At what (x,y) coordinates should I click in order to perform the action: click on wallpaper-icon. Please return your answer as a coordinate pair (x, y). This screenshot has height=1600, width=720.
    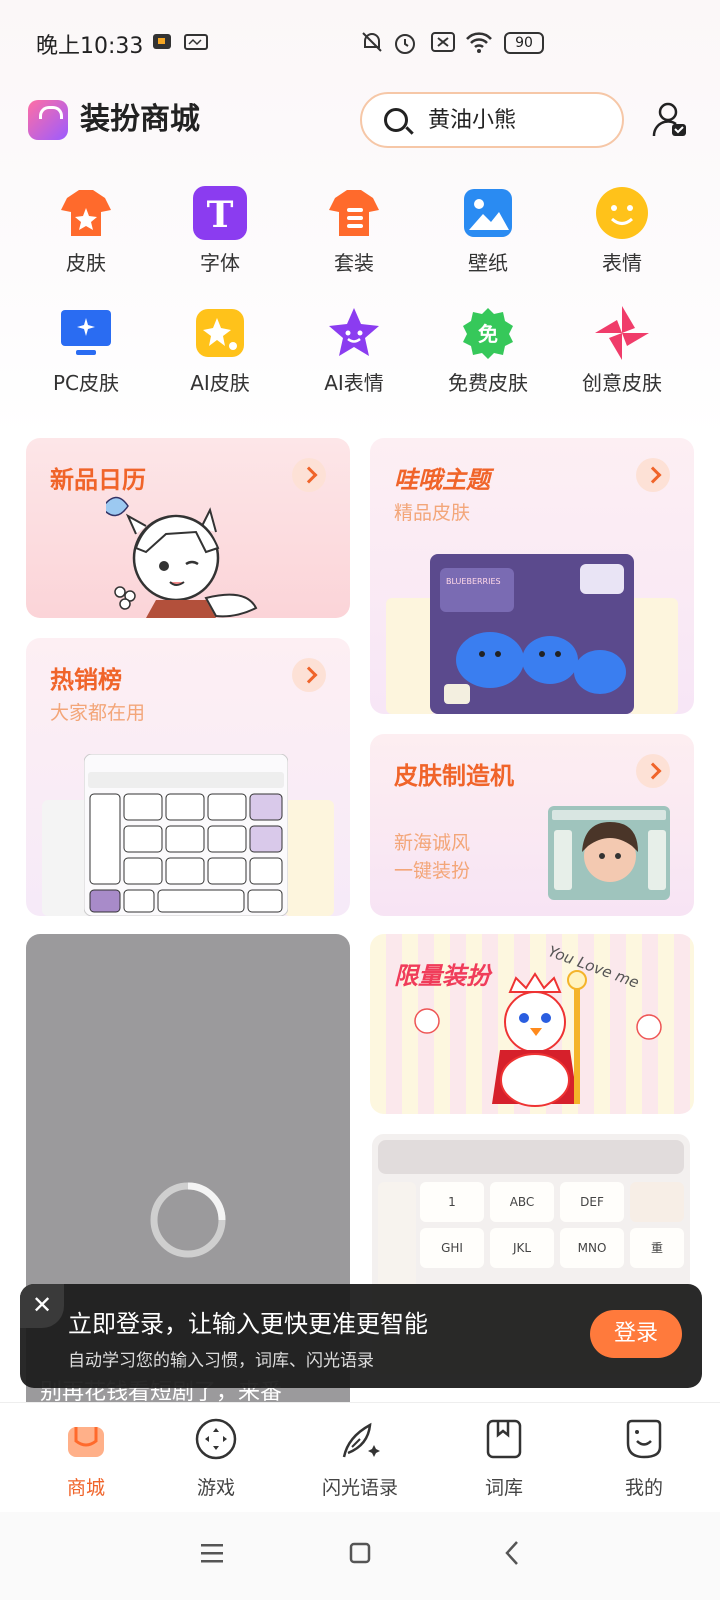
    Looking at the image, I should click on (488, 213).